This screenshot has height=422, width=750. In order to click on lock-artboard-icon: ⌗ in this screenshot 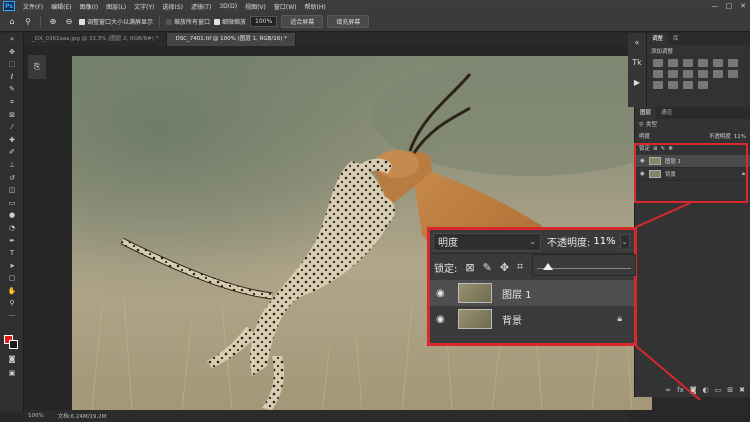, I will do `click(520, 267)`.